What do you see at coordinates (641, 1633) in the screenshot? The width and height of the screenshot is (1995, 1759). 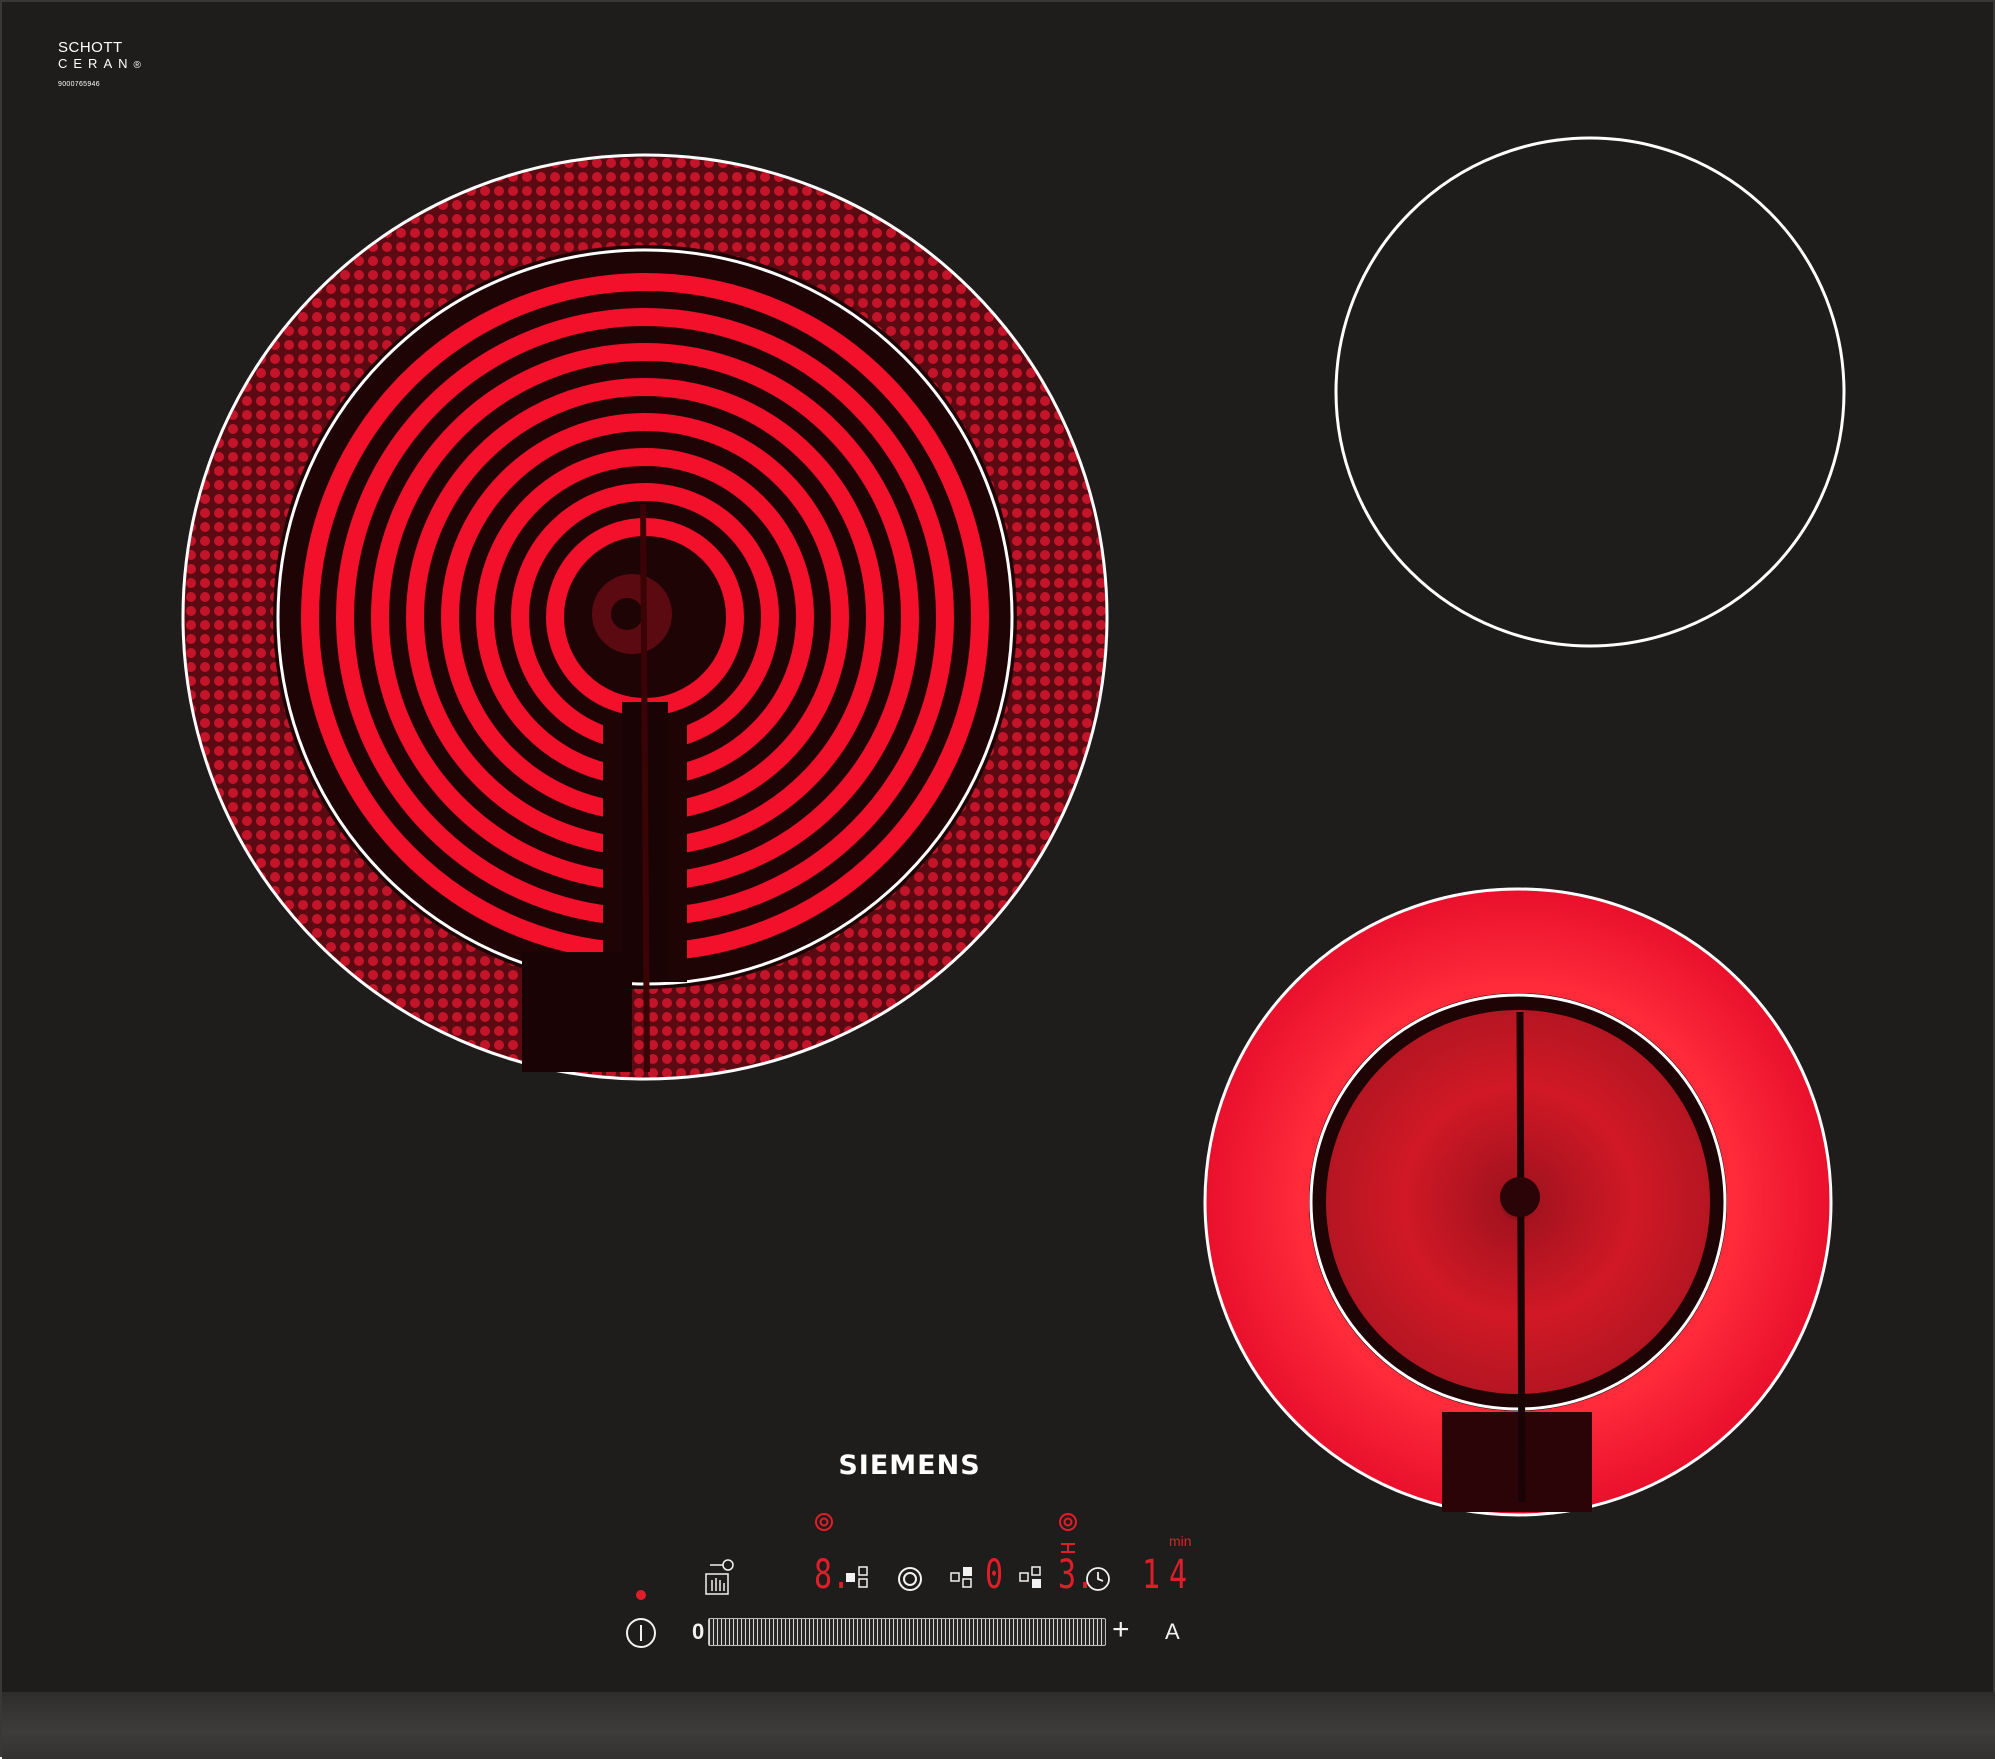 I see `power-icon` at bounding box center [641, 1633].